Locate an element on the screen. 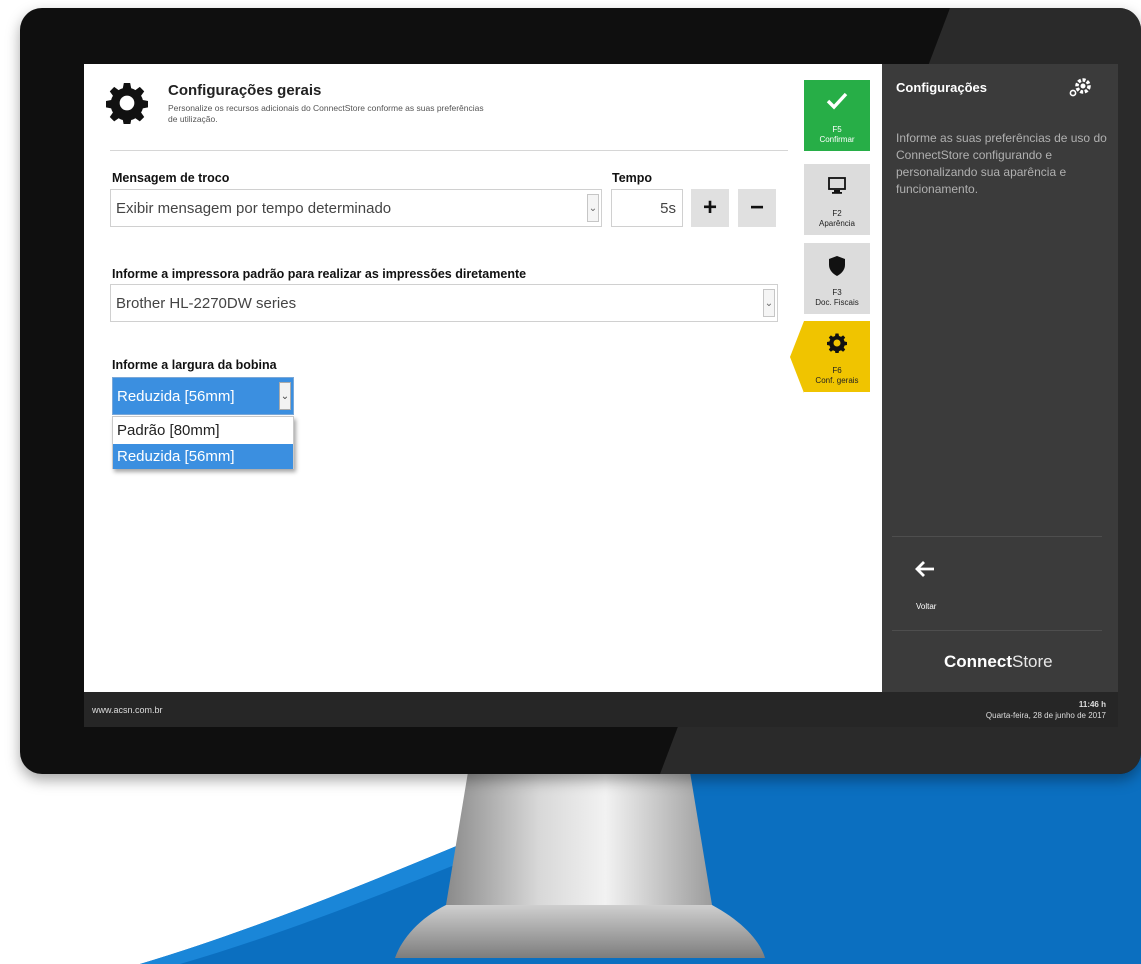 The image size is (1141, 964). connectstore-logo: ConnectStore is located at coordinates (998, 662).